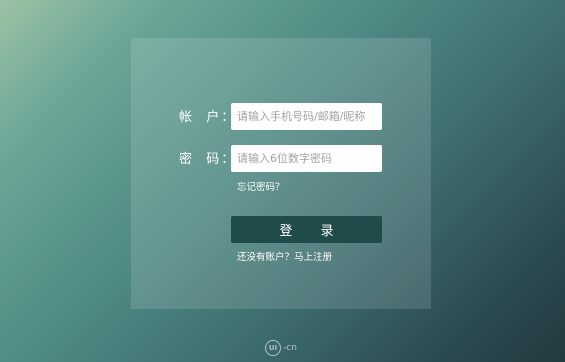  What do you see at coordinates (273, 348) in the screenshot?
I see `ui-logo-icon: UI` at bounding box center [273, 348].